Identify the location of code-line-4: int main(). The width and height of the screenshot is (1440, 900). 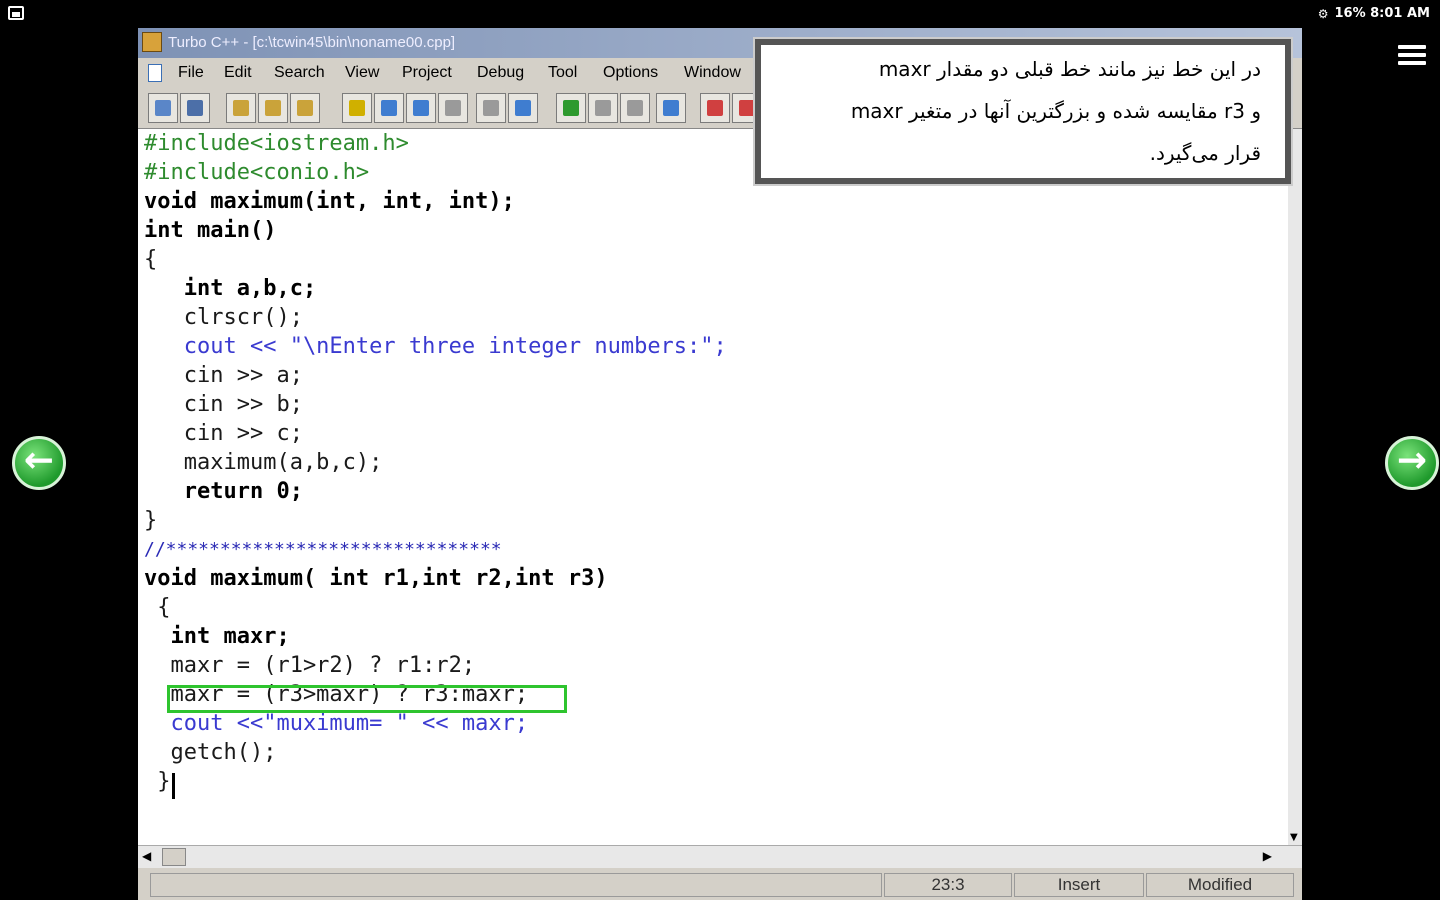
(210, 230).